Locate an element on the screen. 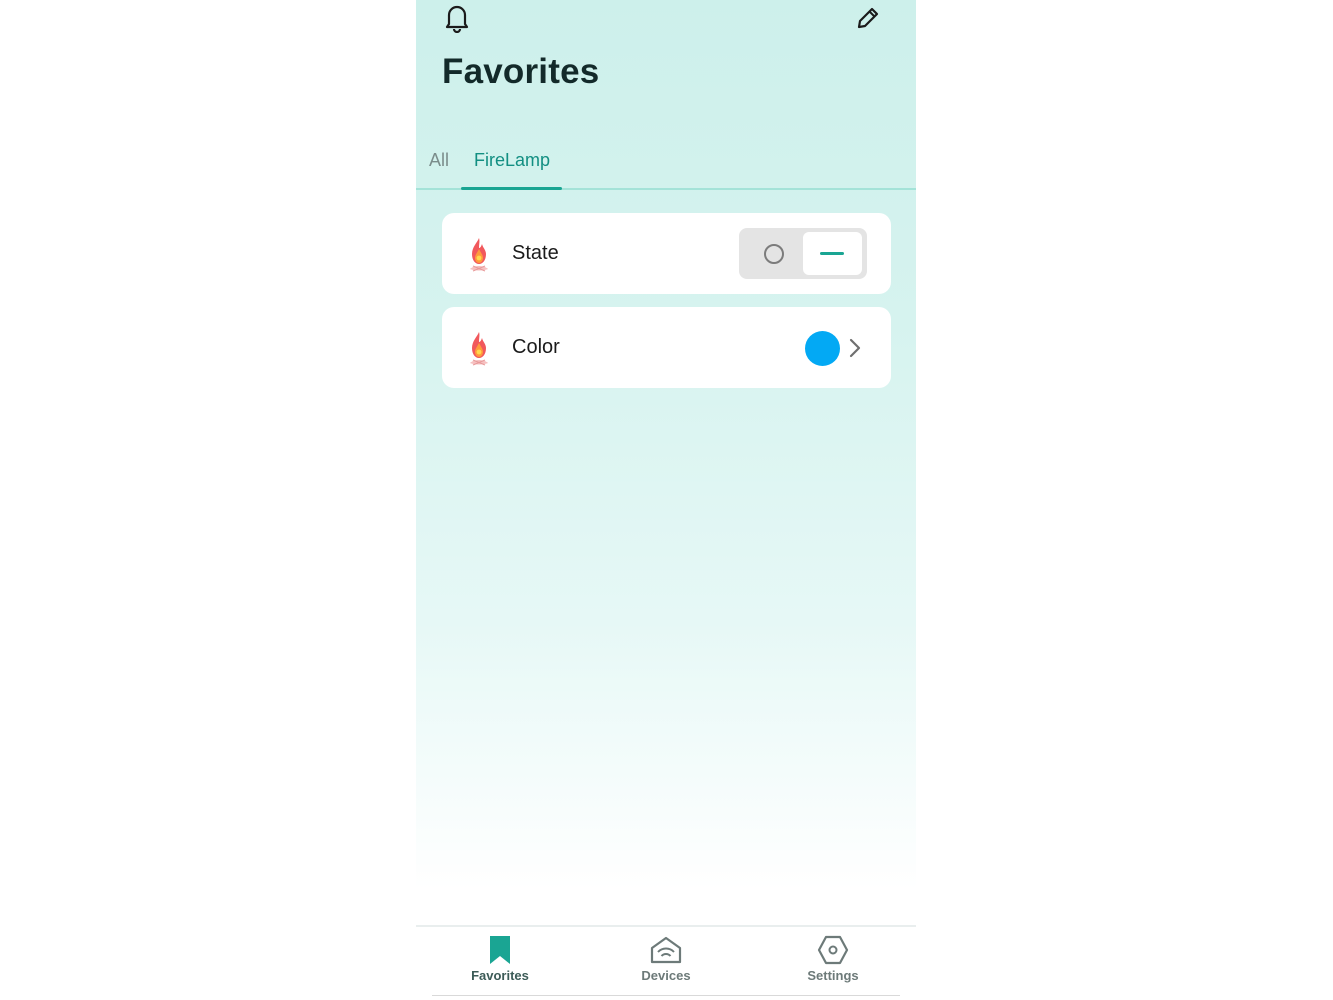 The width and height of the screenshot is (1333, 1000). on-line-icon is located at coordinates (832, 253).